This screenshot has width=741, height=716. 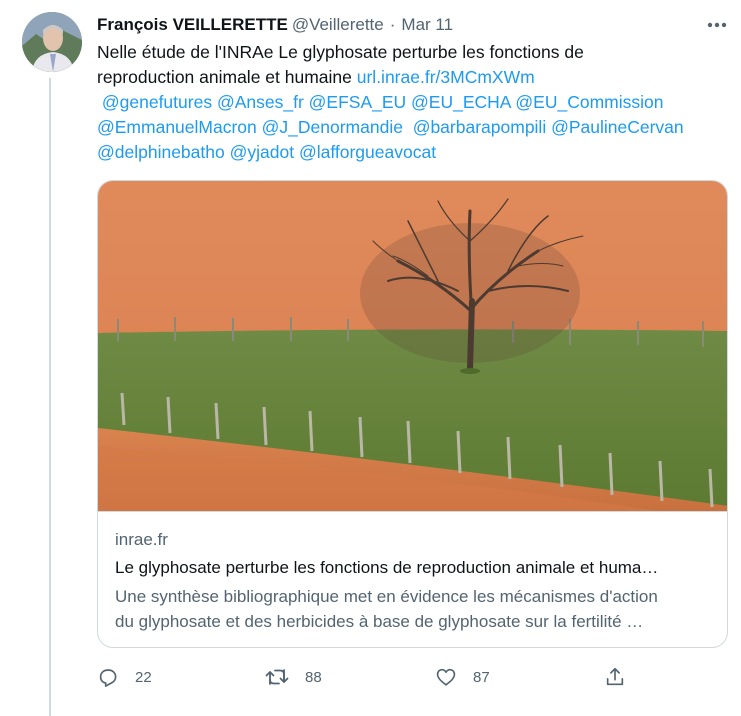 What do you see at coordinates (313, 677) in the screenshot?
I see `retweet-count: 88` at bounding box center [313, 677].